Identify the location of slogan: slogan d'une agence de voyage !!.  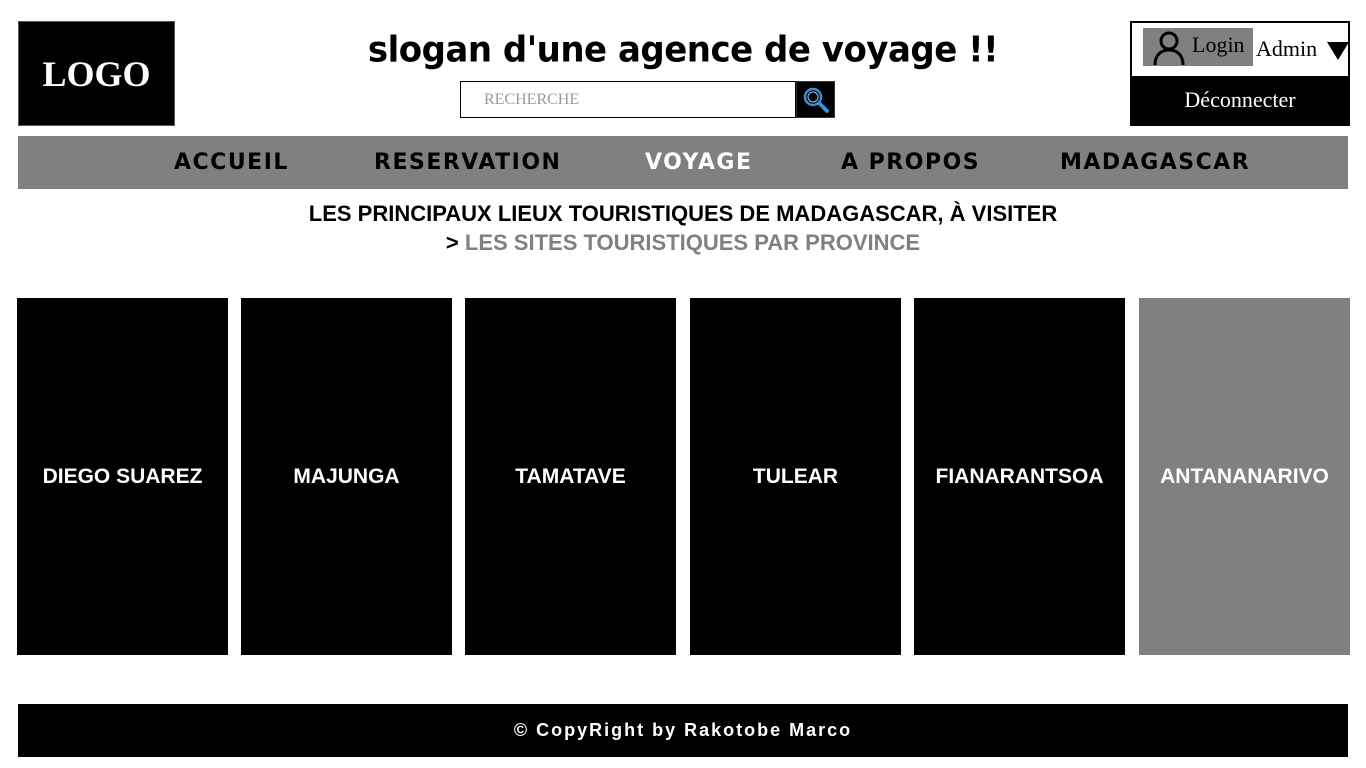
(683, 50).